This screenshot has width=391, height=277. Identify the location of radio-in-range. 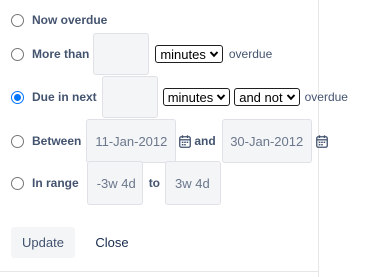
(17, 183).